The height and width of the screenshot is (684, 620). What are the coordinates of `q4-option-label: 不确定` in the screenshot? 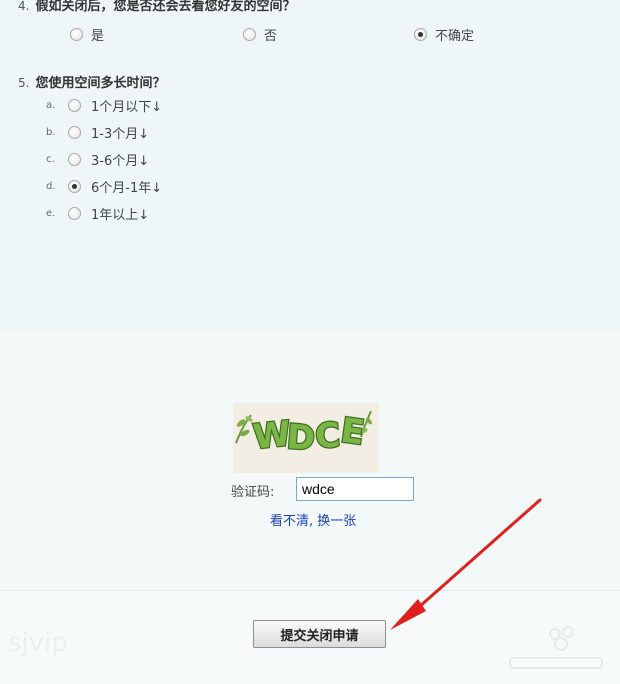 It's located at (455, 36).